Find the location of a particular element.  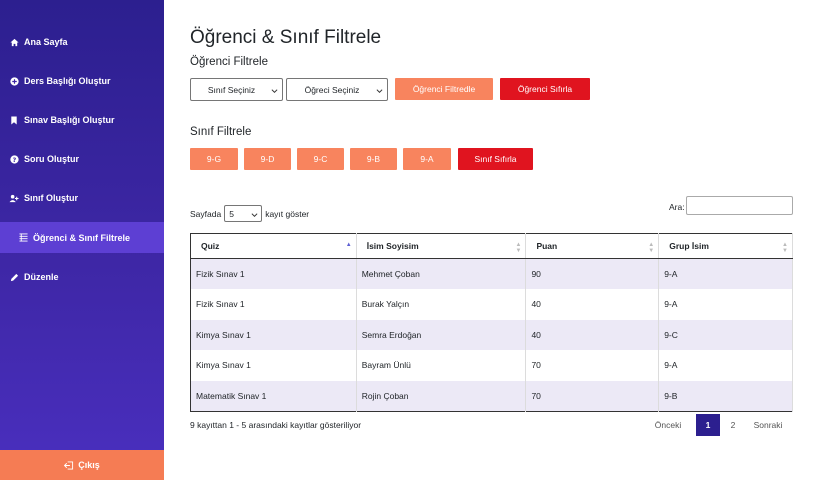

sidebar-item-home: Ana Sayfa is located at coordinates (82, 42).